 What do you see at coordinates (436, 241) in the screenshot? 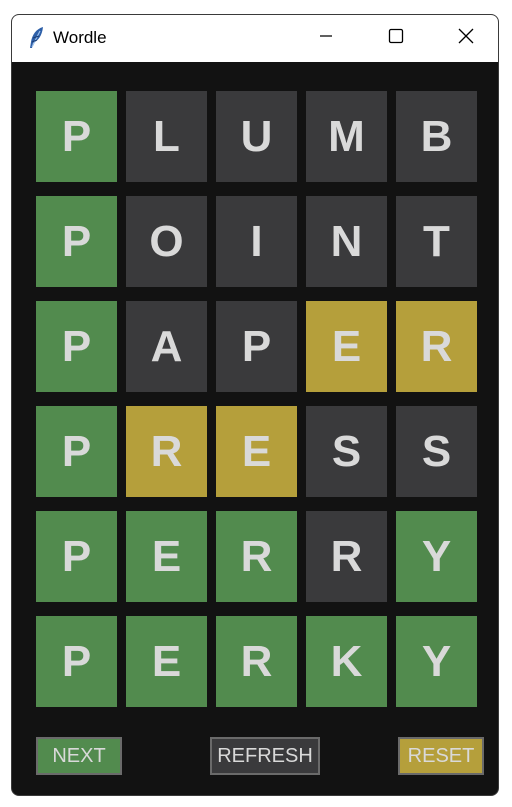
I see `letter-tile: T` at bounding box center [436, 241].